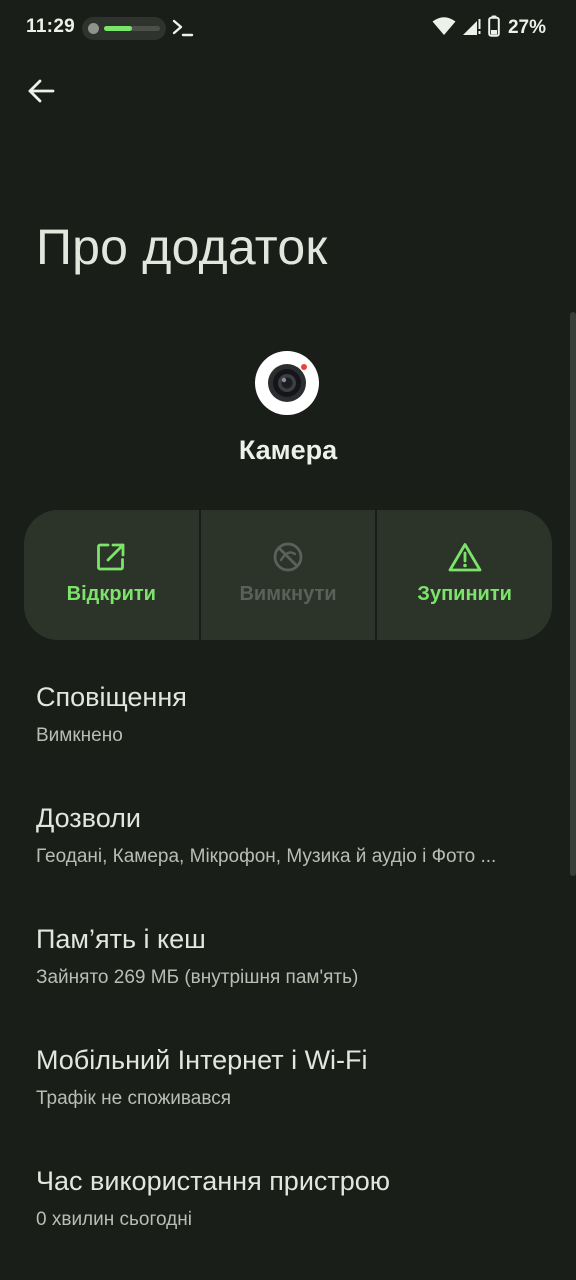 Image resolution: width=576 pixels, height=1280 pixels. I want to click on signal-icon, so click(472, 28).